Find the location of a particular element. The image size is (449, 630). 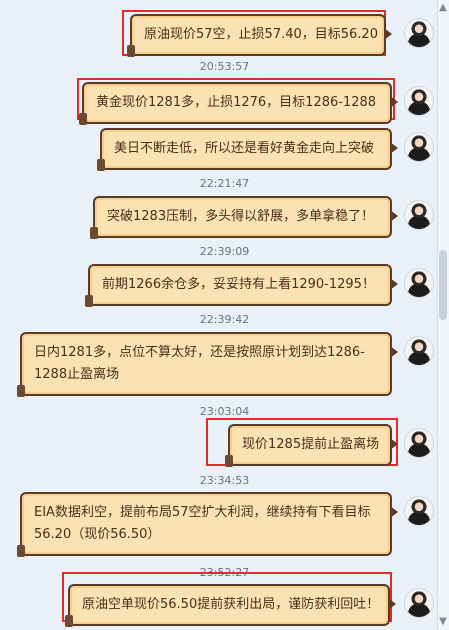

message-text: 现价1285提前止盈离场 is located at coordinates (311, 444).